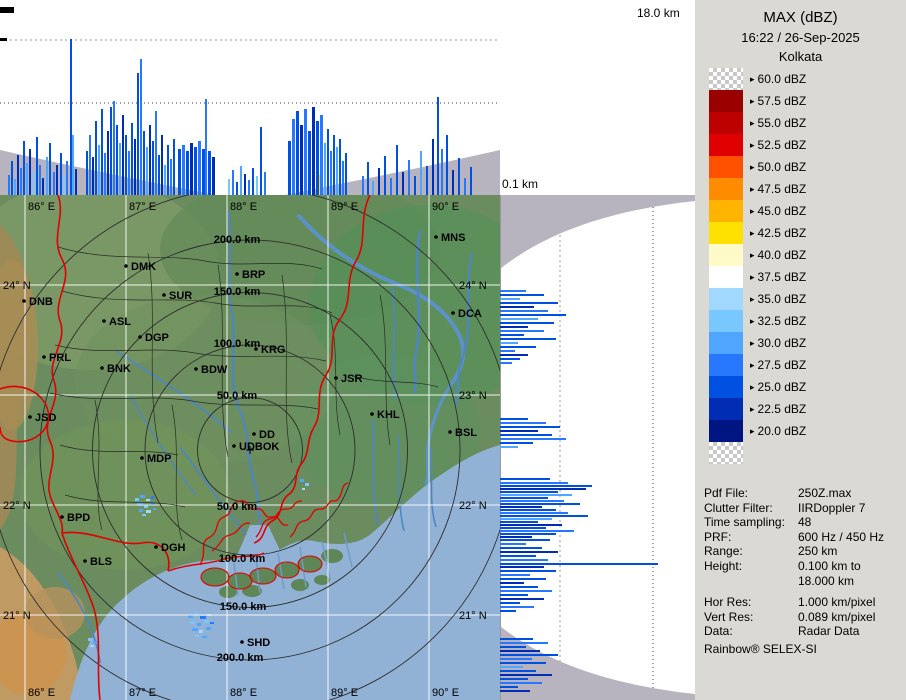 This screenshot has height=700, width=906. I want to click on lon-label: 89° E, so click(344, 207).